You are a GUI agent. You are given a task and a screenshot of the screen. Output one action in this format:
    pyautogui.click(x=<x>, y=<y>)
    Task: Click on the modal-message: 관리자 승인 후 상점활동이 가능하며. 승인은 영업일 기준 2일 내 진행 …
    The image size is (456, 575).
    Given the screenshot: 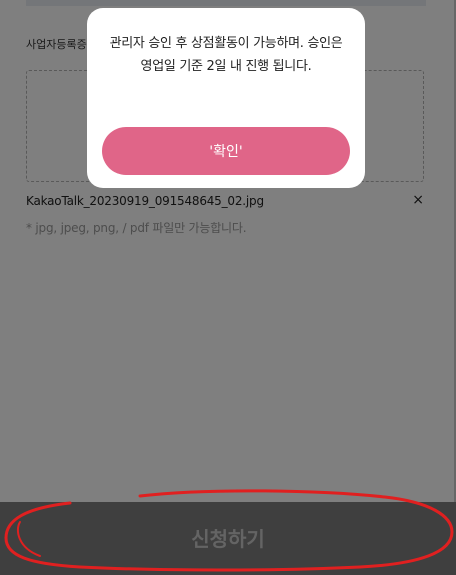 What is the action you would take?
    pyautogui.click(x=226, y=55)
    